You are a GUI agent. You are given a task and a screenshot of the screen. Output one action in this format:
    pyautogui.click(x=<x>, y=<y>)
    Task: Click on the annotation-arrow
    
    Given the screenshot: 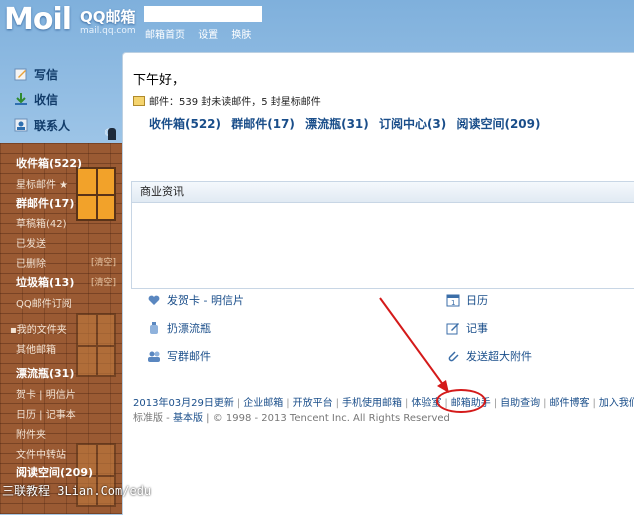 What is the action you would take?
    pyautogui.click(x=414, y=345)
    